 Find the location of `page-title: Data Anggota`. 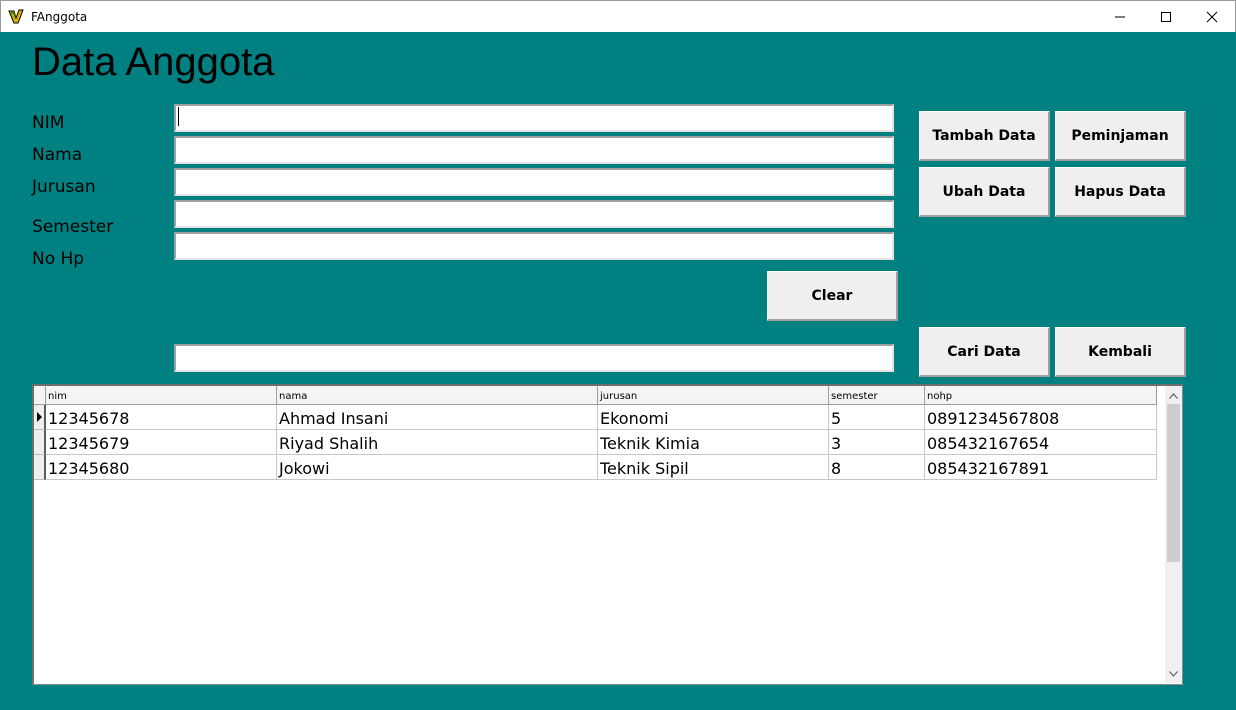

page-title: Data Anggota is located at coordinates (153, 62).